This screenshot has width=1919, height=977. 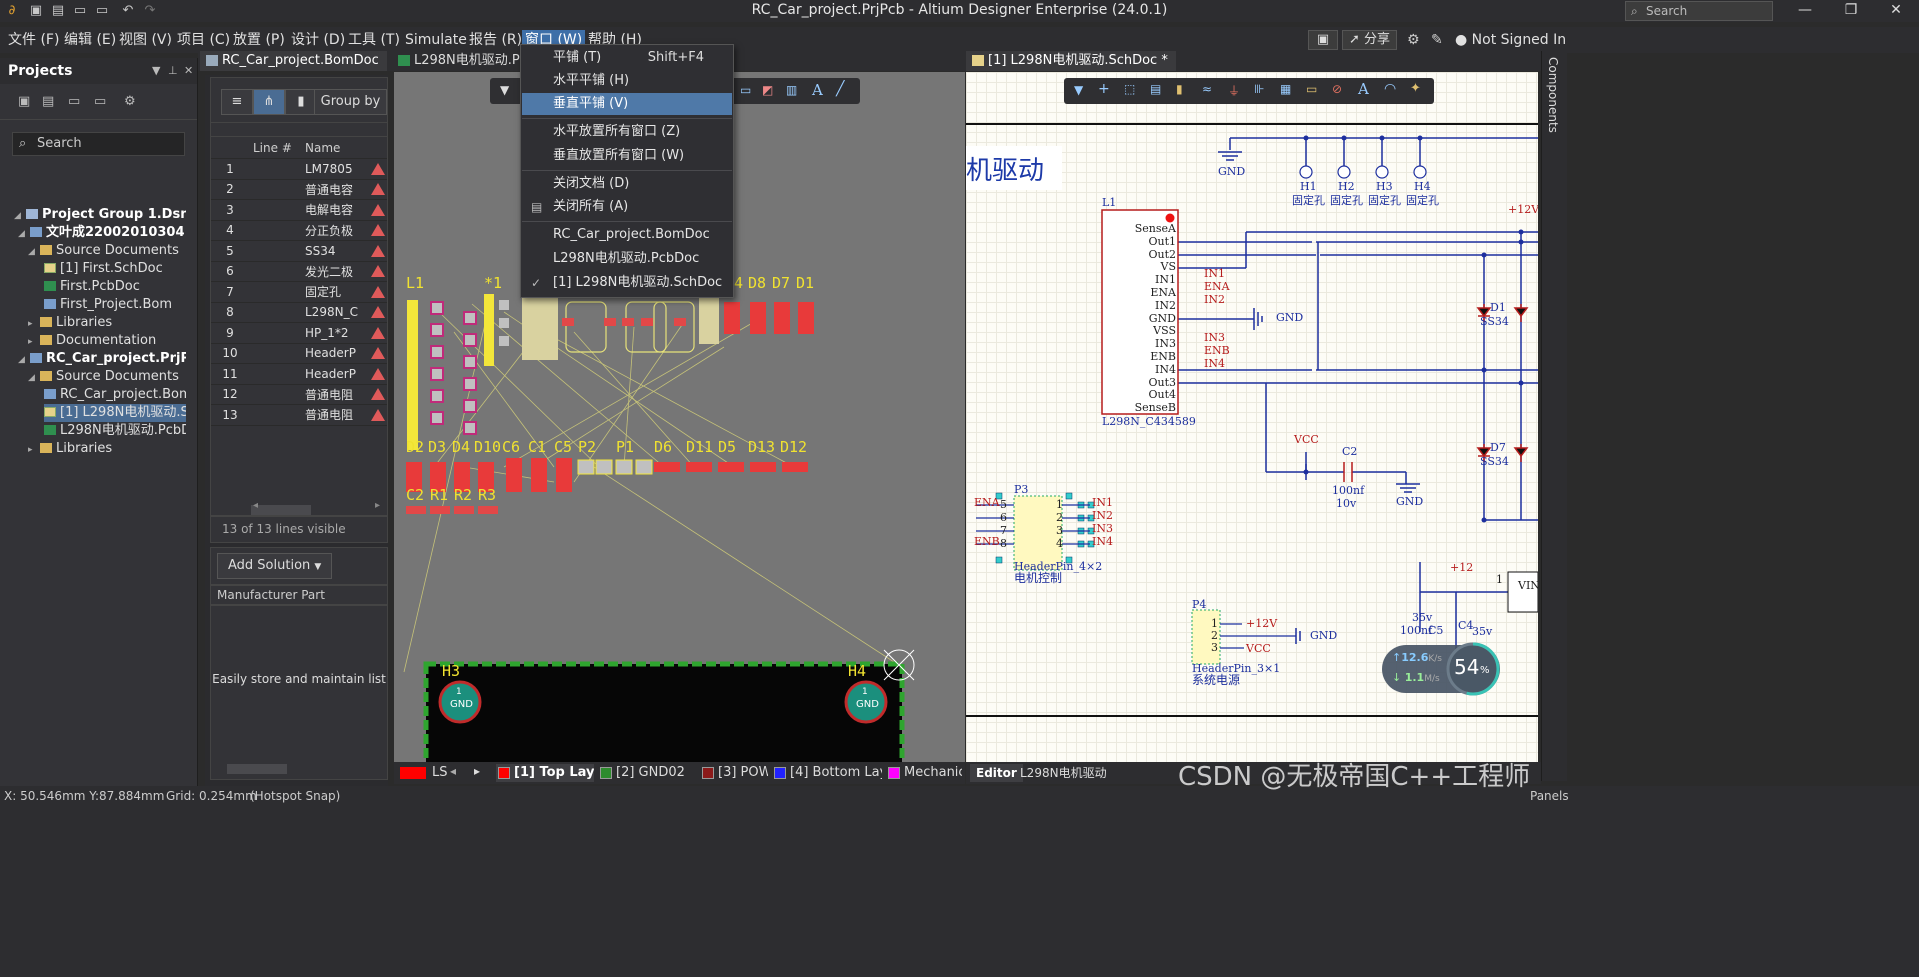 I want to click on bom-row: 5 SS34, so click(x=299, y=251).